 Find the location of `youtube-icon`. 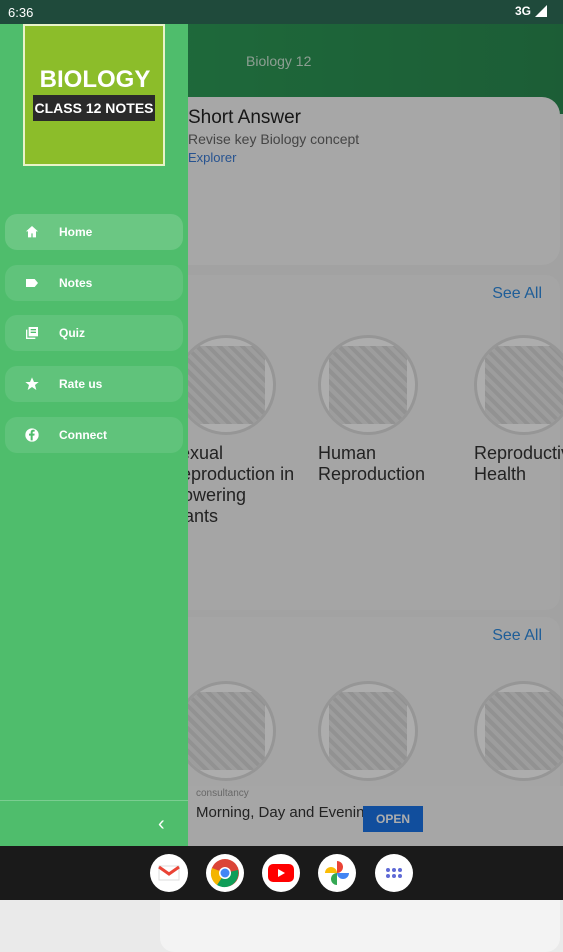

youtube-icon is located at coordinates (281, 873).